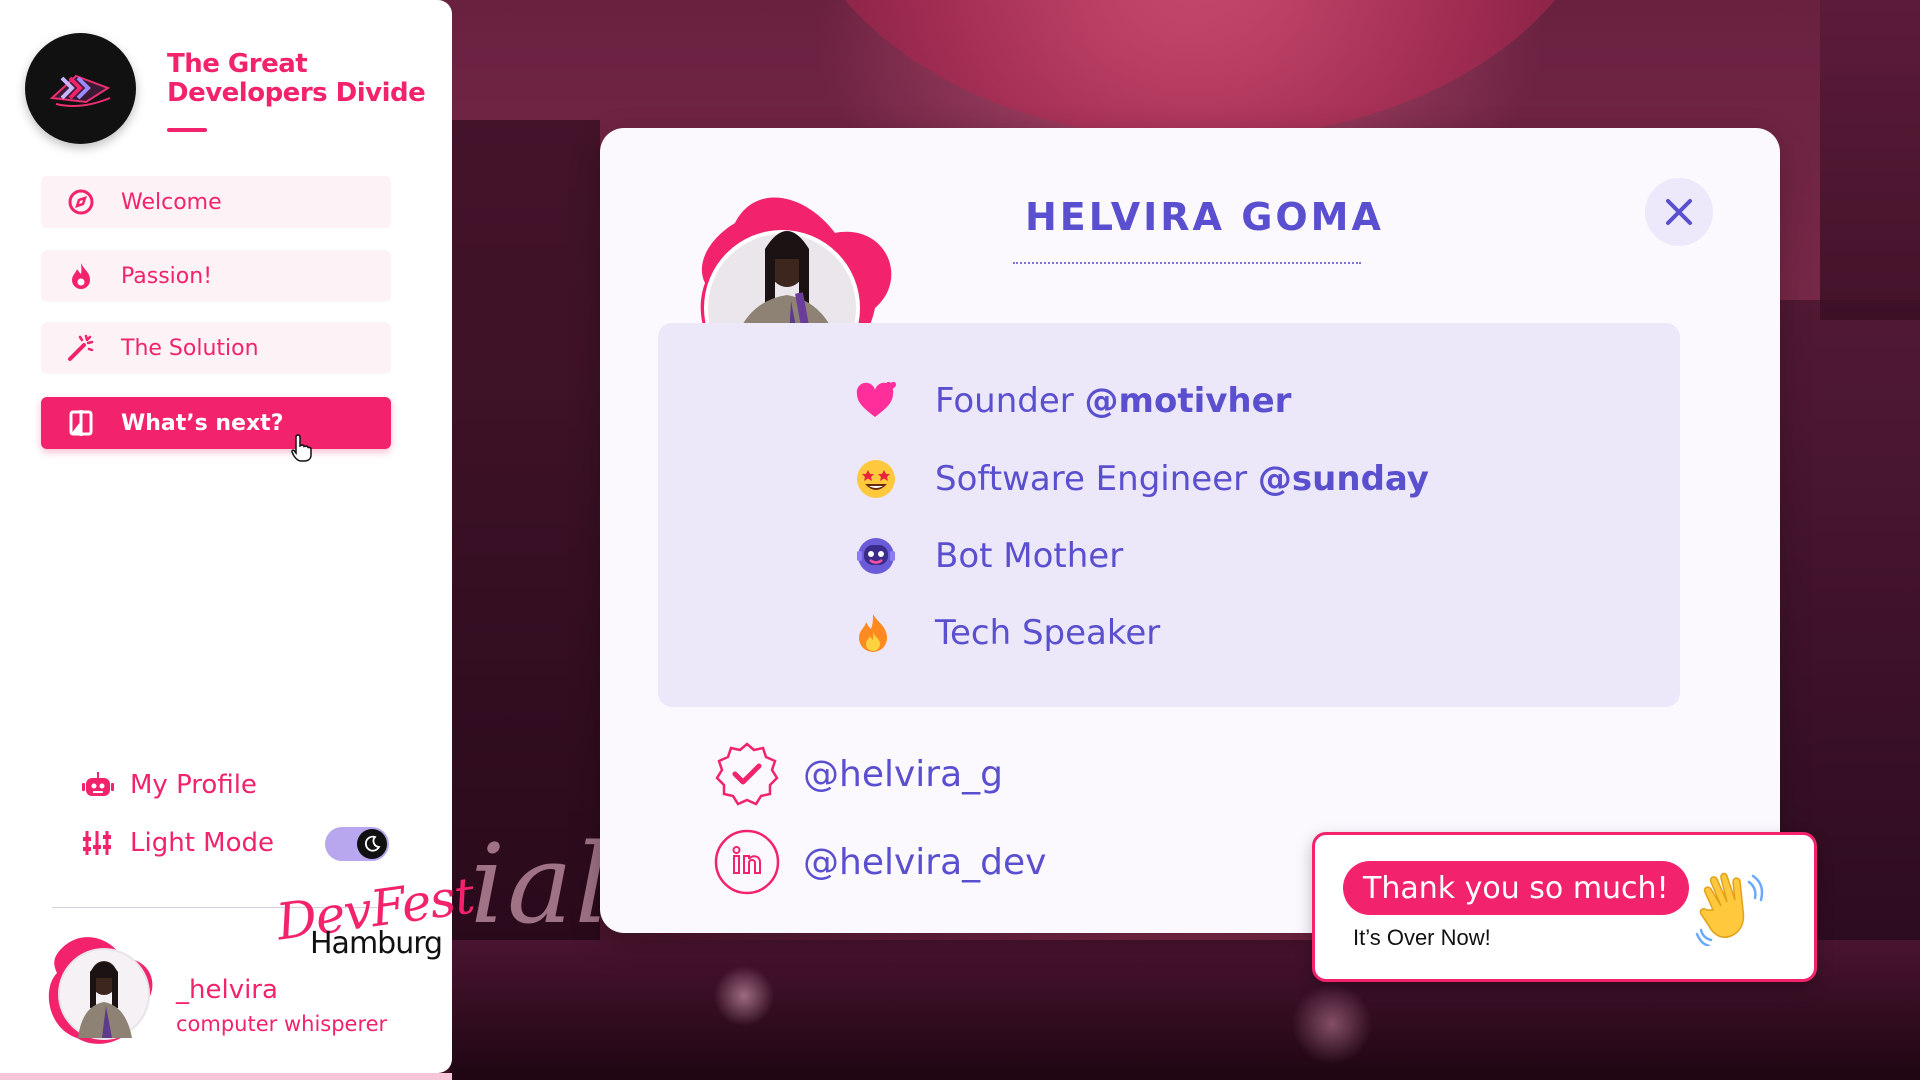 This screenshot has height=1080, width=1920. What do you see at coordinates (758, 774) in the screenshot?
I see `verified-badge-icon` at bounding box center [758, 774].